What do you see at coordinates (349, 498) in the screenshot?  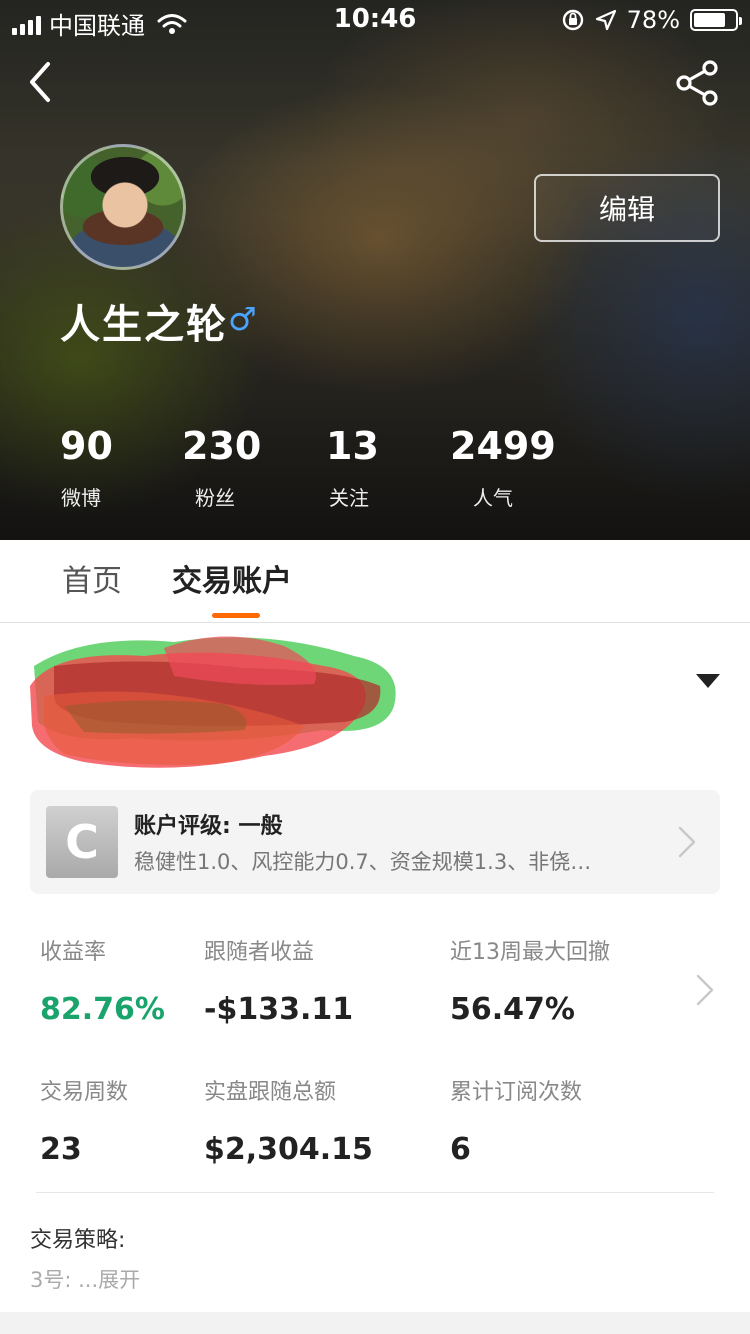 I see `stat-label: 关注` at bounding box center [349, 498].